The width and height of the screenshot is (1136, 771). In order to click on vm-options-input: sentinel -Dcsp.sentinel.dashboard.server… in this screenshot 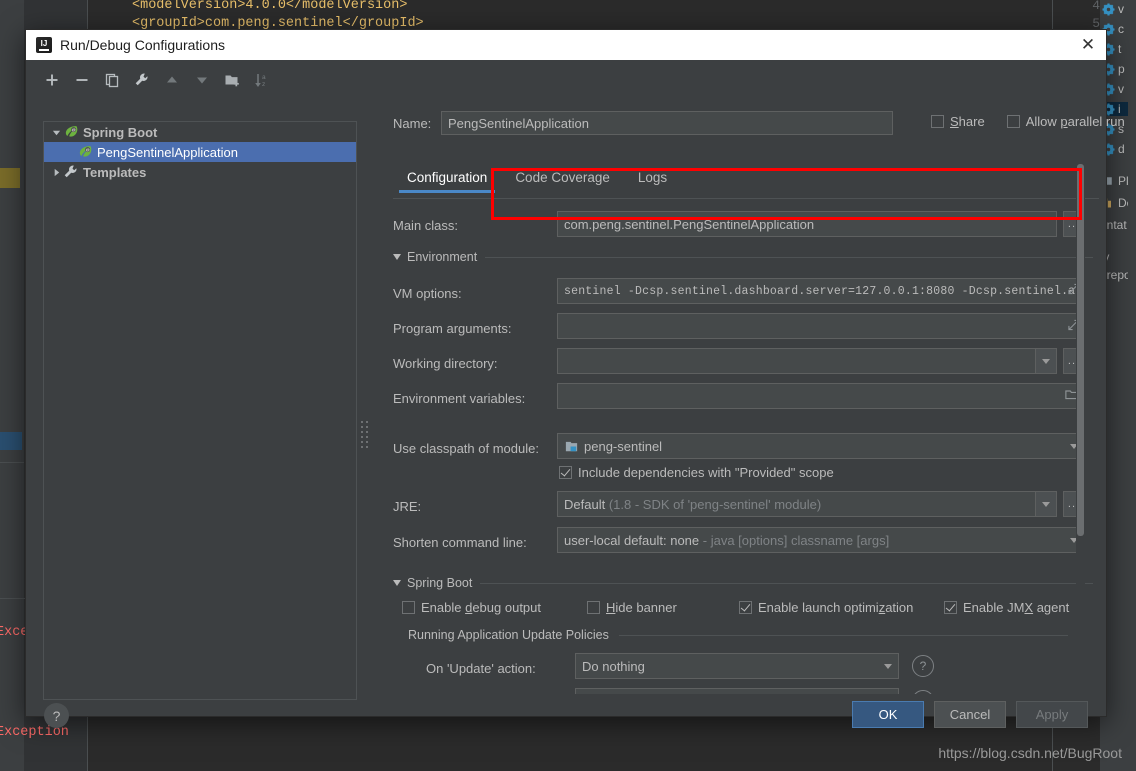, I will do `click(821, 291)`.